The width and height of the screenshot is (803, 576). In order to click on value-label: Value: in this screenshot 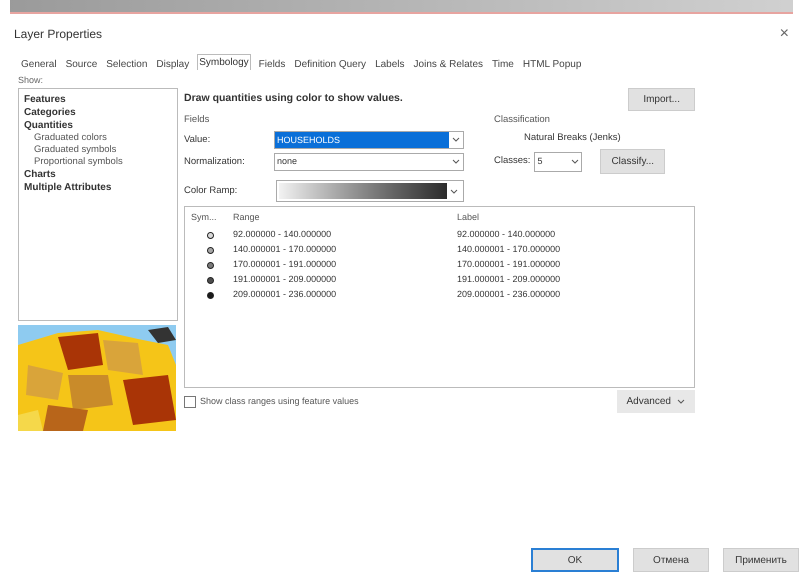, I will do `click(198, 139)`.